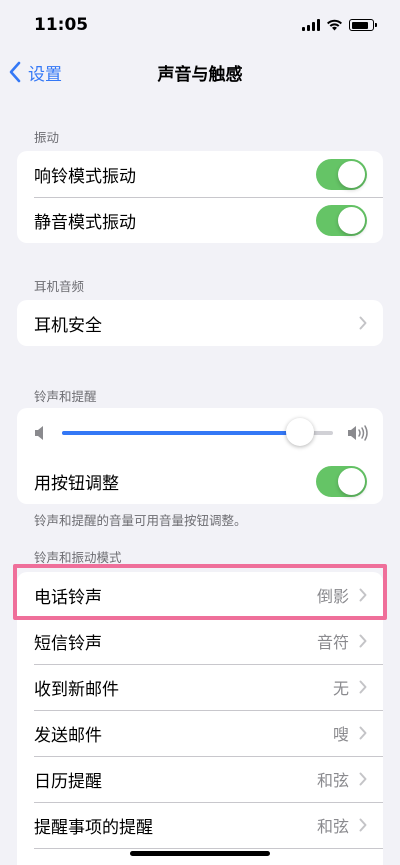  I want to click on headphone-safety-row: 耳机安全, so click(200, 323).